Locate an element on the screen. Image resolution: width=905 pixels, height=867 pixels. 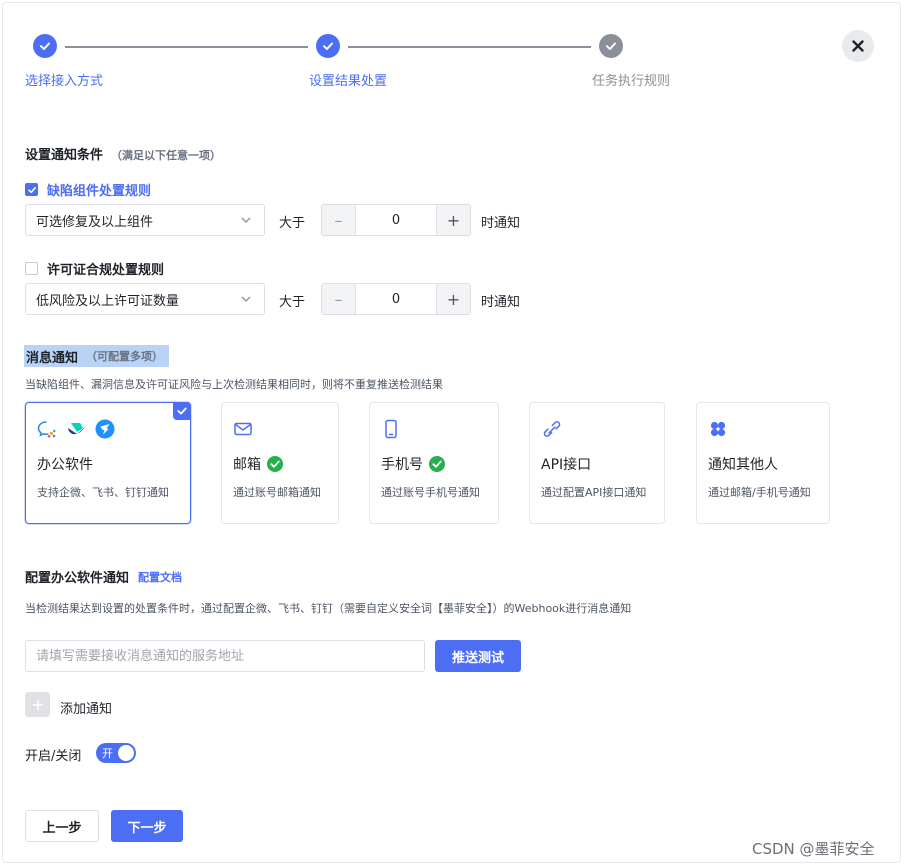
step-2-label: 设置结果处置 is located at coordinates (348, 81).